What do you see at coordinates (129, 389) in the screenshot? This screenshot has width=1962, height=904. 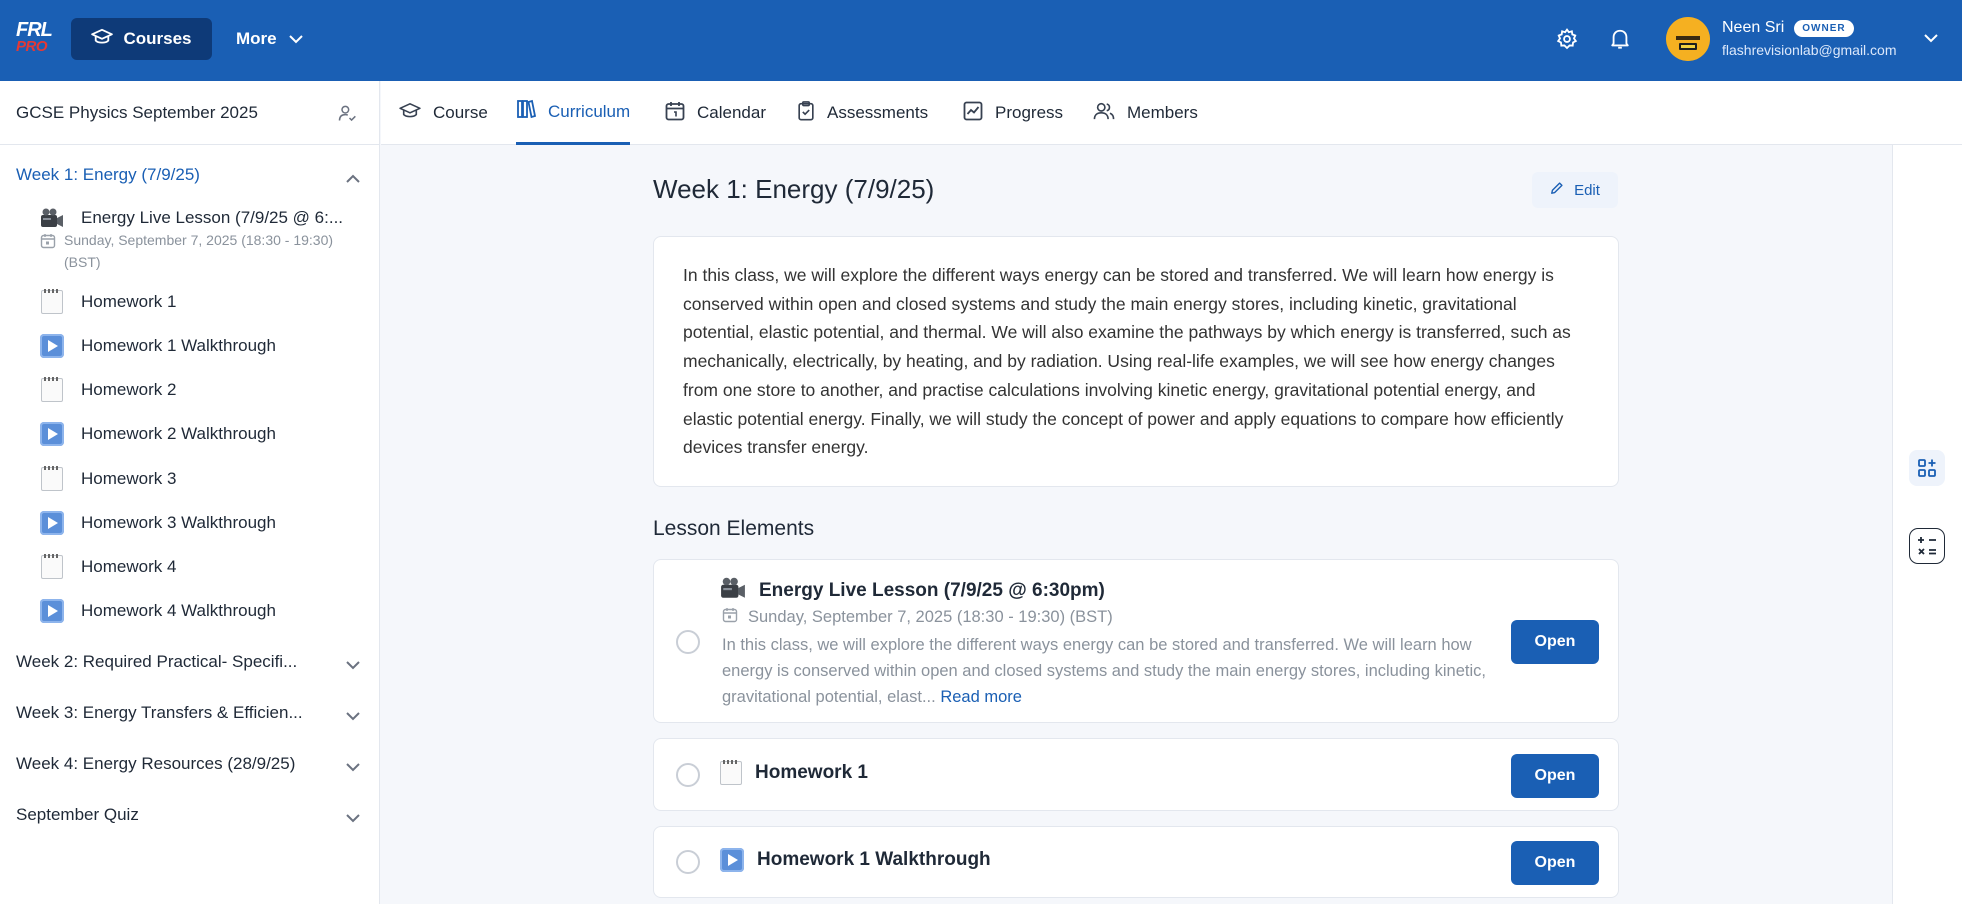 I see `sidebar-item-label: Homework 2` at bounding box center [129, 389].